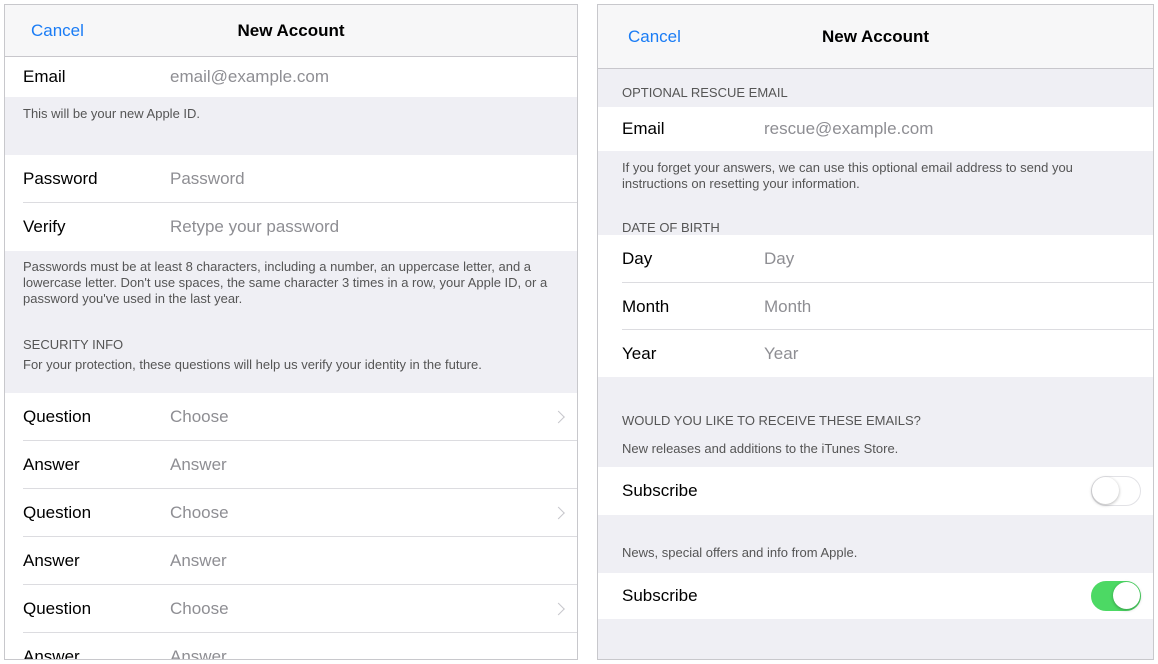 The image size is (1158, 664). I want to click on rescue-email-row: Email, so click(875, 129).